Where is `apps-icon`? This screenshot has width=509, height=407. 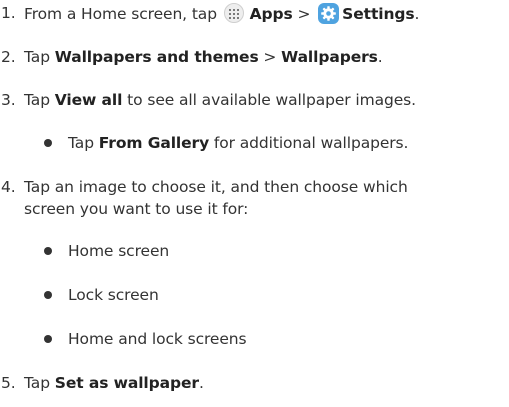 apps-icon is located at coordinates (233, 13).